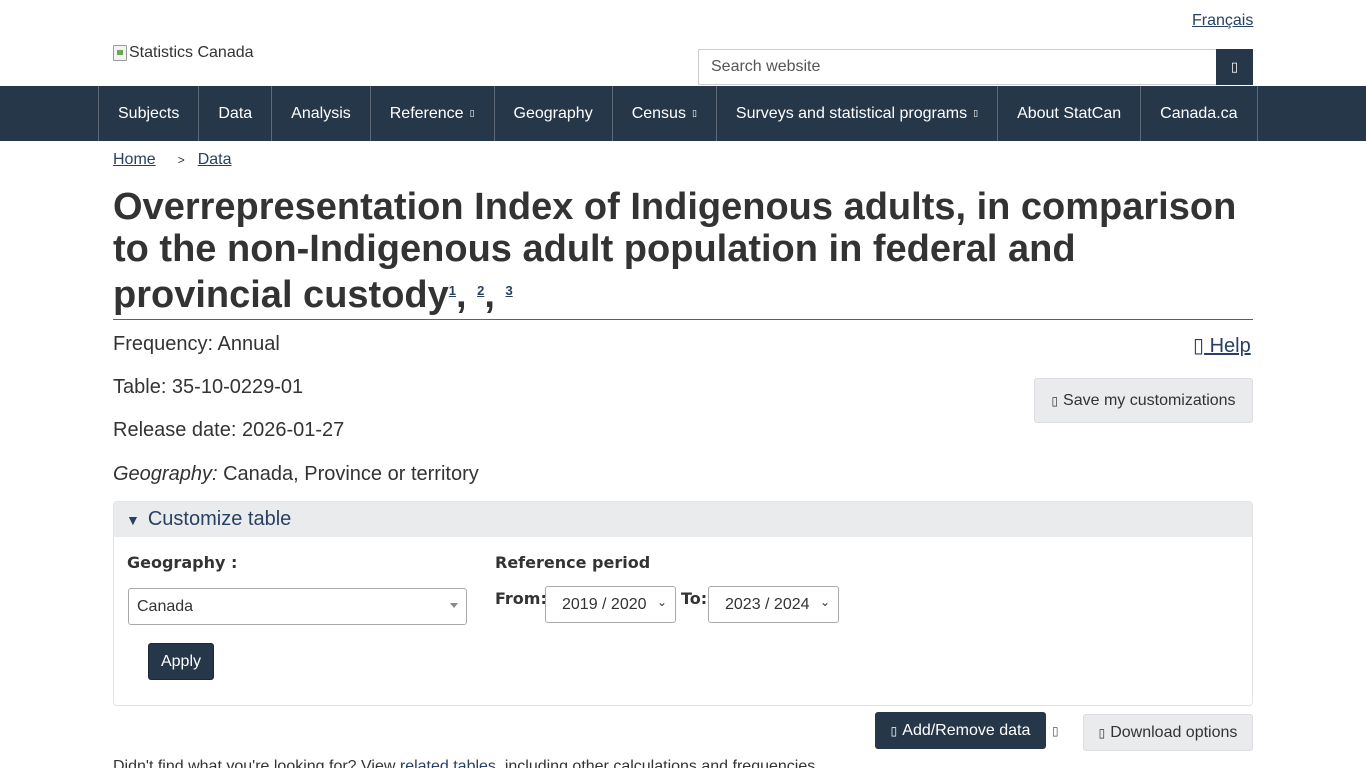 This screenshot has width=1366, height=768. What do you see at coordinates (182, 562) in the screenshot?
I see `geography-field-label: Geography :` at bounding box center [182, 562].